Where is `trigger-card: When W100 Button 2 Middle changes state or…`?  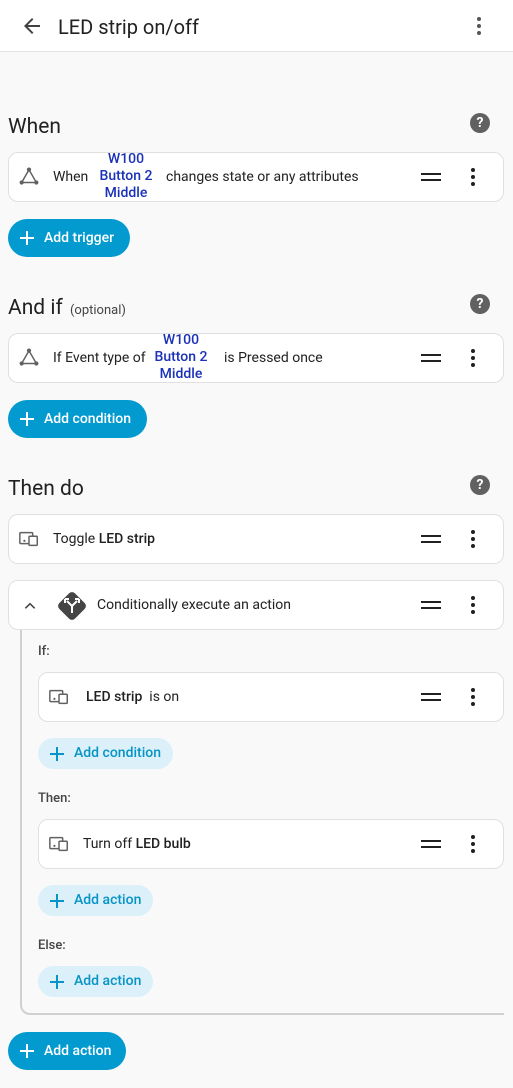
trigger-card: When W100 Button 2 Middle changes state or… is located at coordinates (256, 176).